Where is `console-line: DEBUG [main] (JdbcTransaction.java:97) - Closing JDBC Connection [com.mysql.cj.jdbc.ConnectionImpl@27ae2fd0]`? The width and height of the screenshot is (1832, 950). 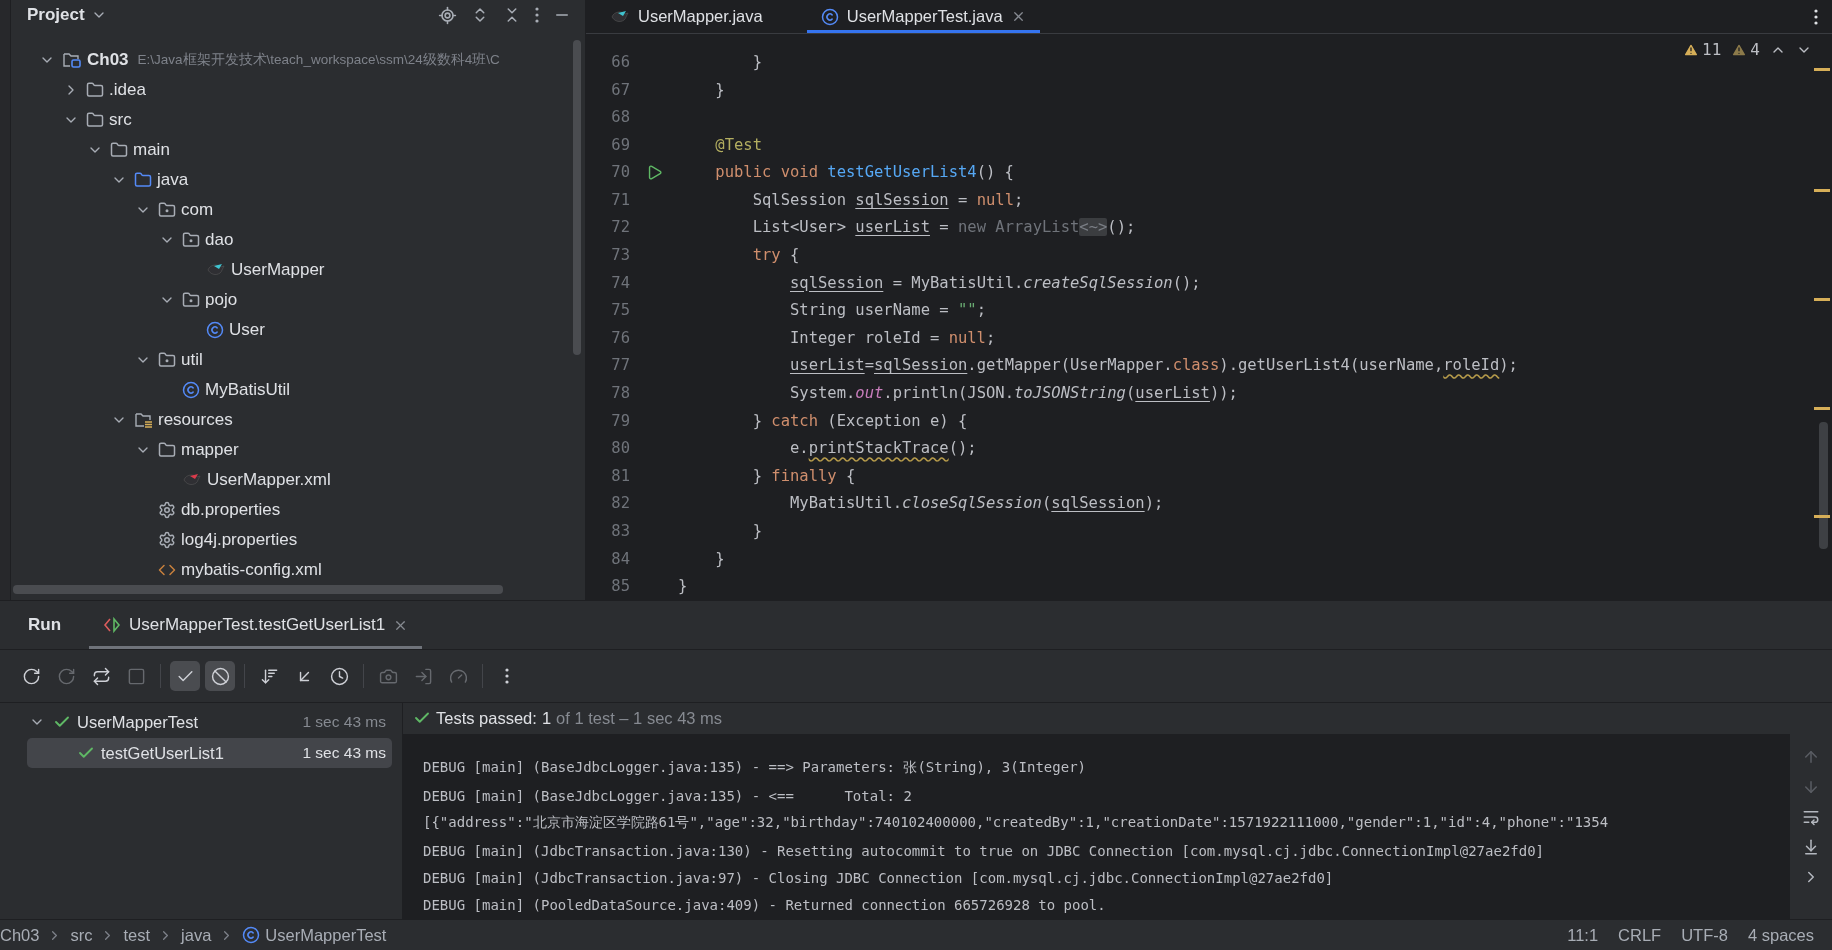 console-line: DEBUG [main] (JdbcTransaction.java:97) - Closing JDBC Connection [com.mysql.cj.jdbc.ConnectionImpl@27ae2fd0] is located at coordinates (879, 878).